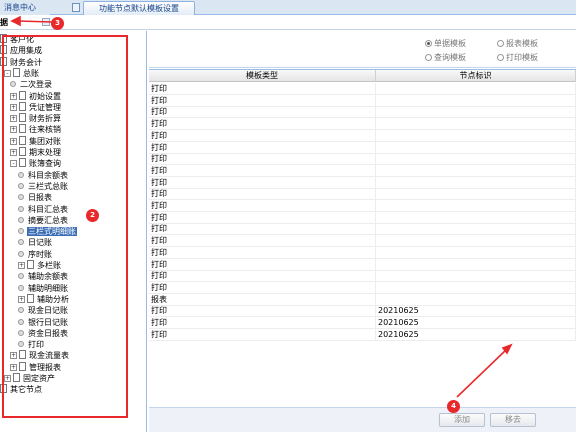 The image size is (576, 432). I want to click on tree-node: 客户化, so click(17, 40).